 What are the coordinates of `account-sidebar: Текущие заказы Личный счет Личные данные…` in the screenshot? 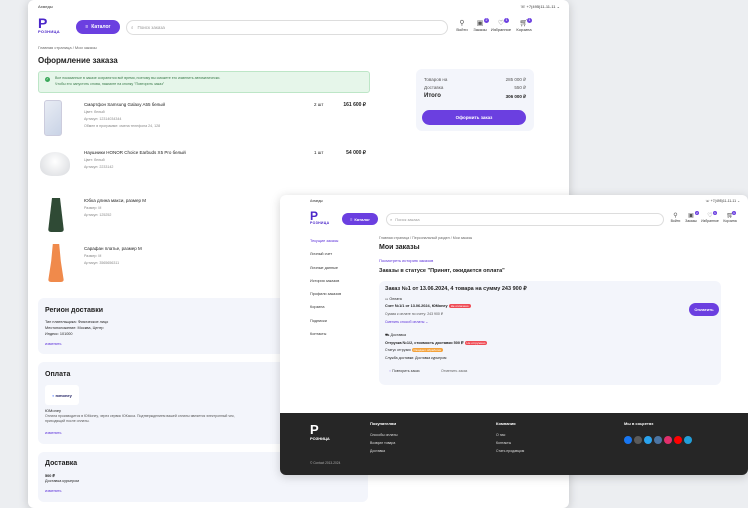 It's located at (325, 292).